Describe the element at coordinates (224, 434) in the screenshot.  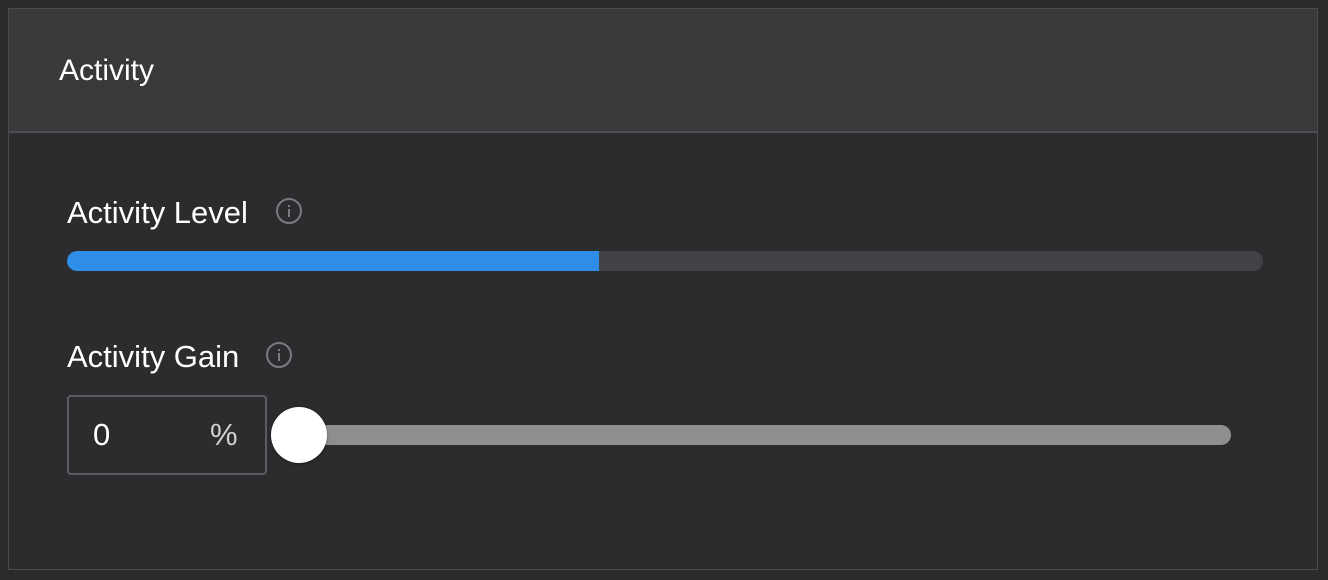
I see `activity-gain-unit: %` at that location.